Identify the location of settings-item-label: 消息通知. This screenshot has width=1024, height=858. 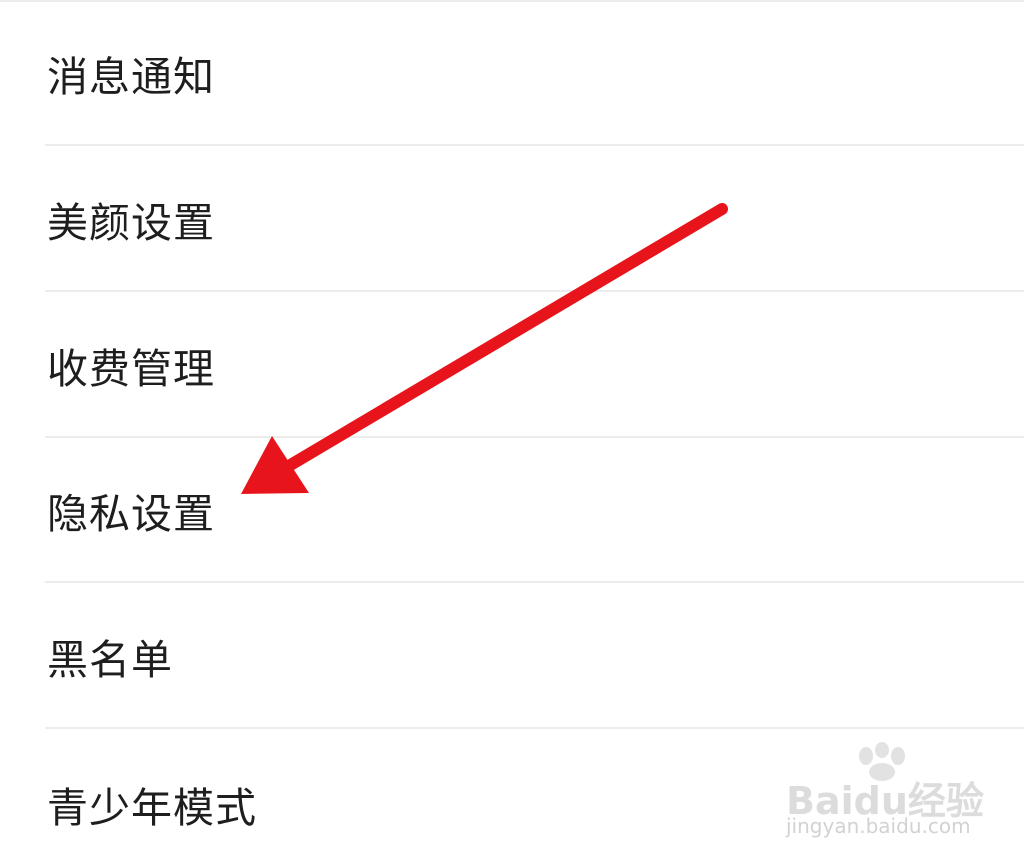
(131, 77).